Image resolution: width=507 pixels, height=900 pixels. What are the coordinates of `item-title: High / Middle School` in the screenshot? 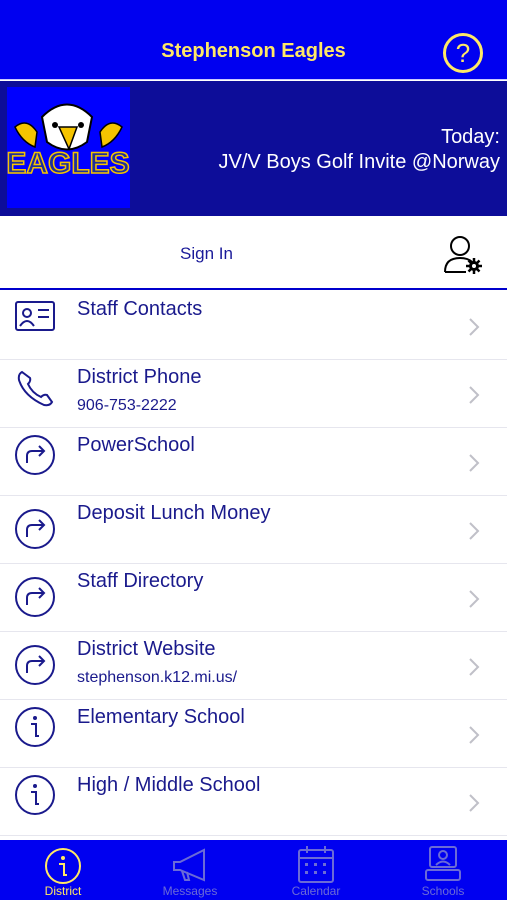 It's located at (169, 785).